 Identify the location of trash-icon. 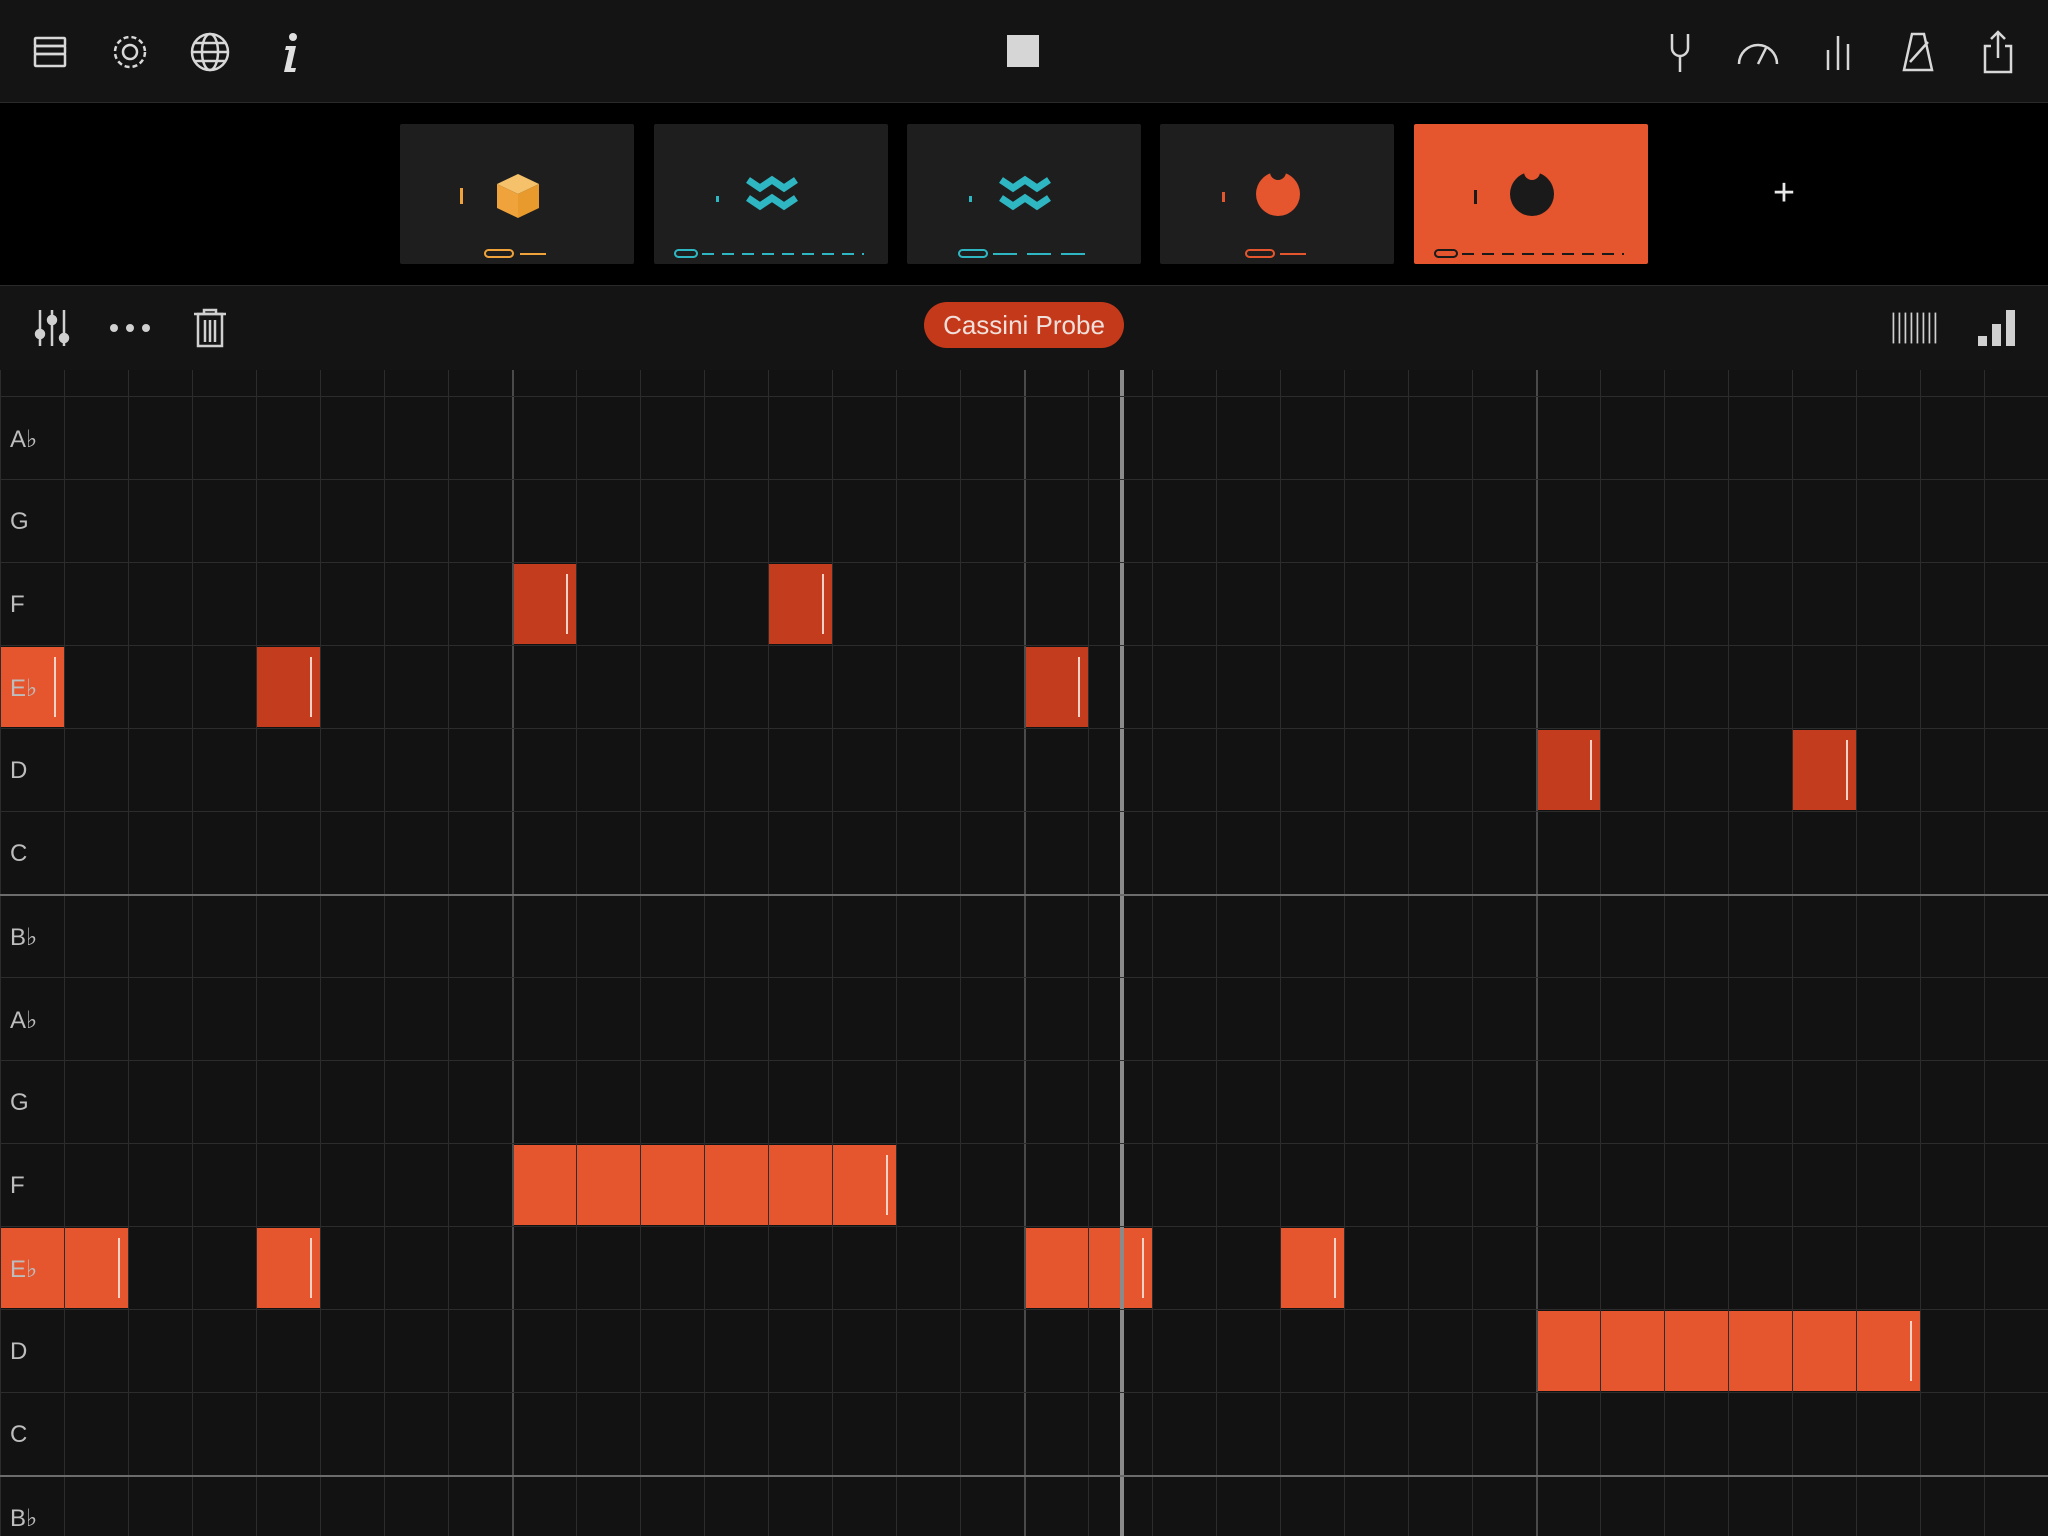
(210, 328).